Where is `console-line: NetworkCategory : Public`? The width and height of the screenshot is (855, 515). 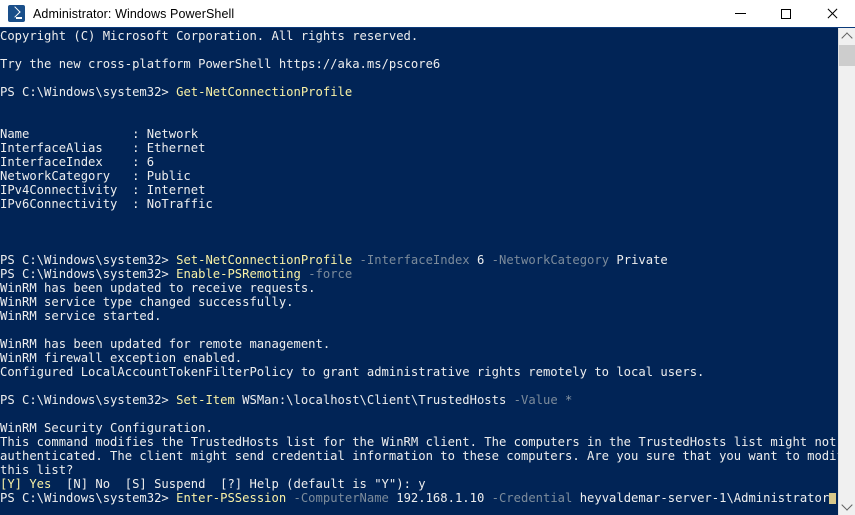
console-line: NetworkCategory : Public is located at coordinates (95, 176).